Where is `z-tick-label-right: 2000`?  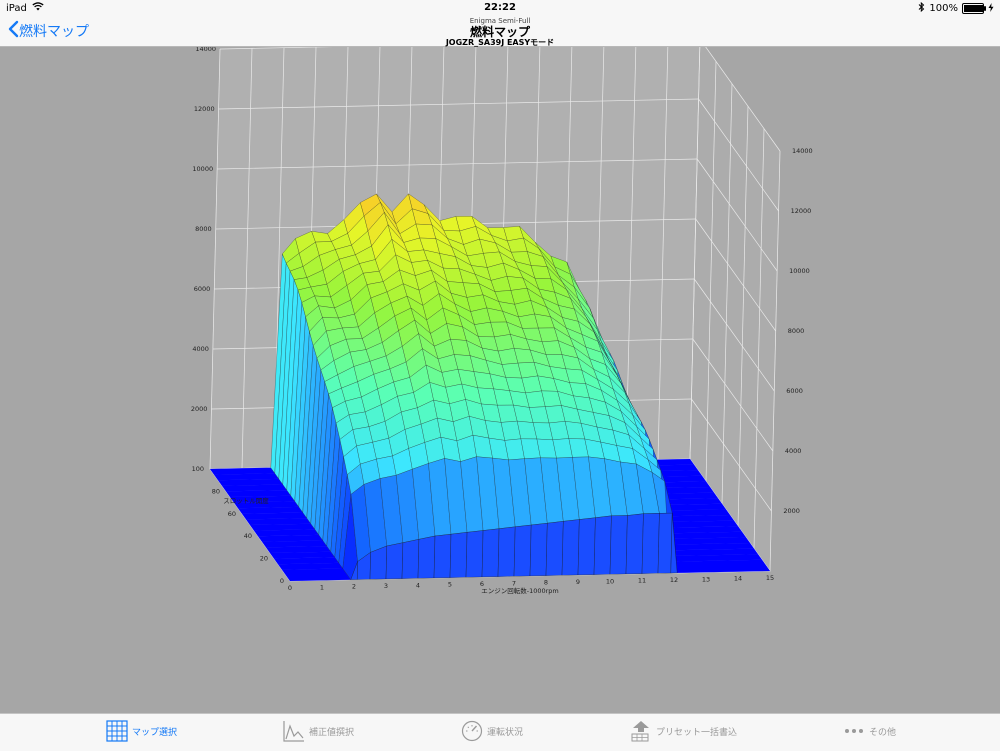 z-tick-label-right: 2000 is located at coordinates (791, 511).